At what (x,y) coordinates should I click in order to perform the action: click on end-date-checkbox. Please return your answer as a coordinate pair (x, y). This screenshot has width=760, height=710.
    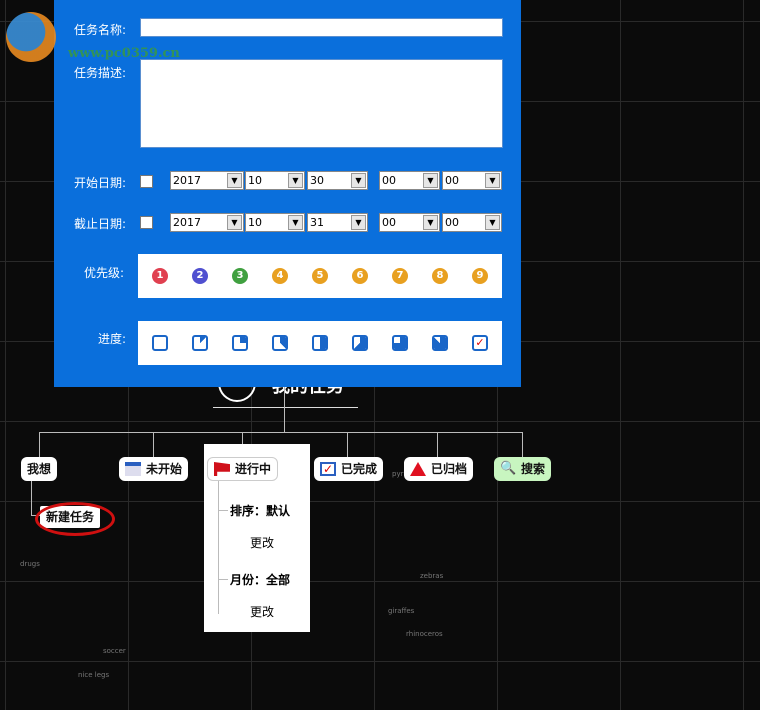
    Looking at the image, I should click on (146, 222).